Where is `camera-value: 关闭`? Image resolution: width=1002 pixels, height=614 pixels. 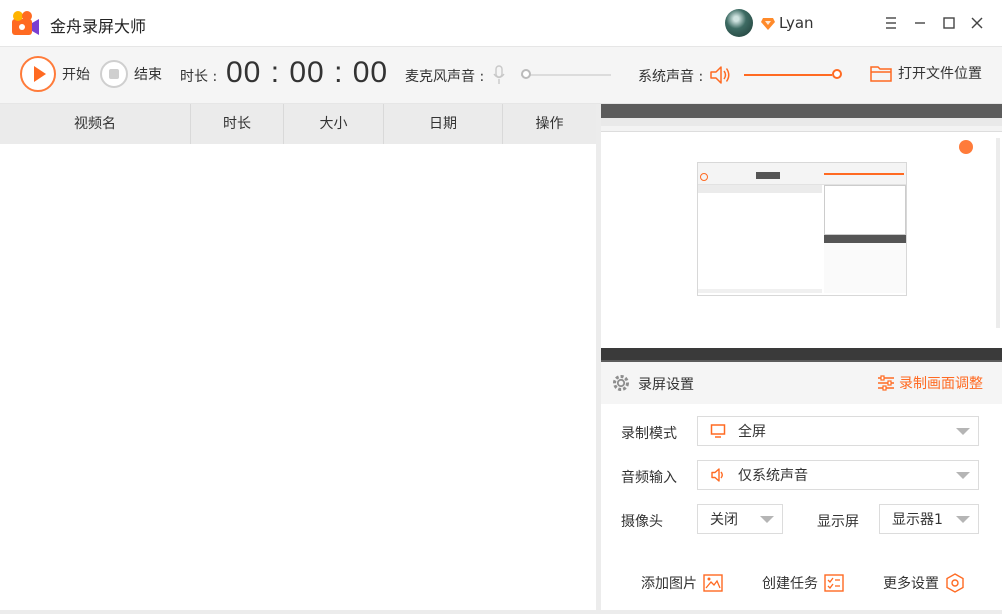
camera-value: 关闭 is located at coordinates (724, 520).